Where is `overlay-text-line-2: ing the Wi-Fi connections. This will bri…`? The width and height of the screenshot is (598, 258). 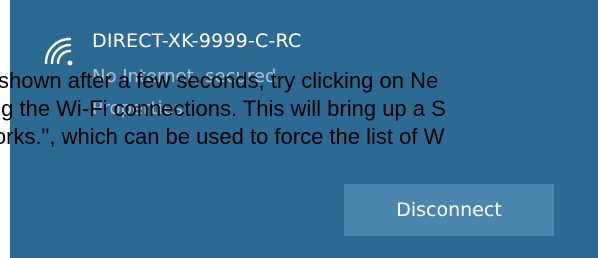 overlay-text-line-2: ing the Wi-Fi connections. This will bri… is located at coordinates (223, 108).